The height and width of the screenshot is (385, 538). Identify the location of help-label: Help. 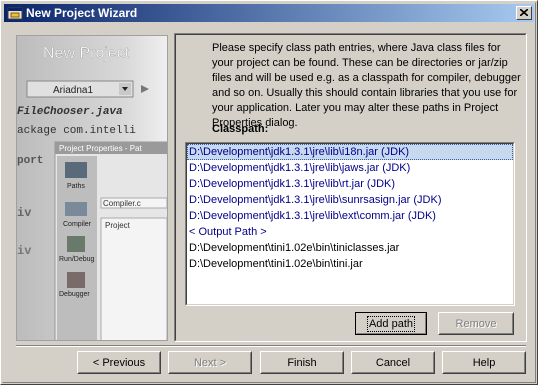
(484, 362).